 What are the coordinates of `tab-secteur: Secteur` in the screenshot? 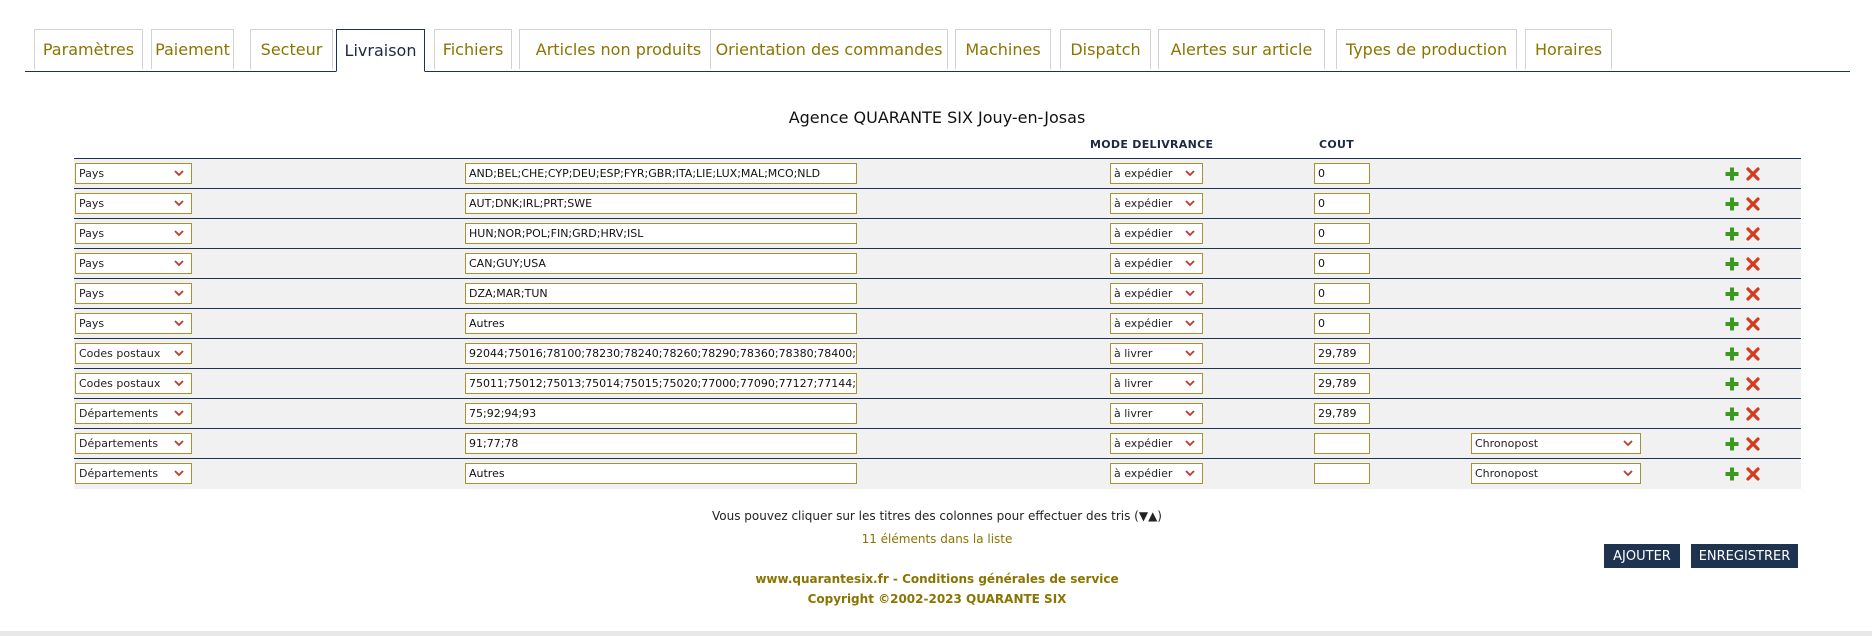 It's located at (291, 49).